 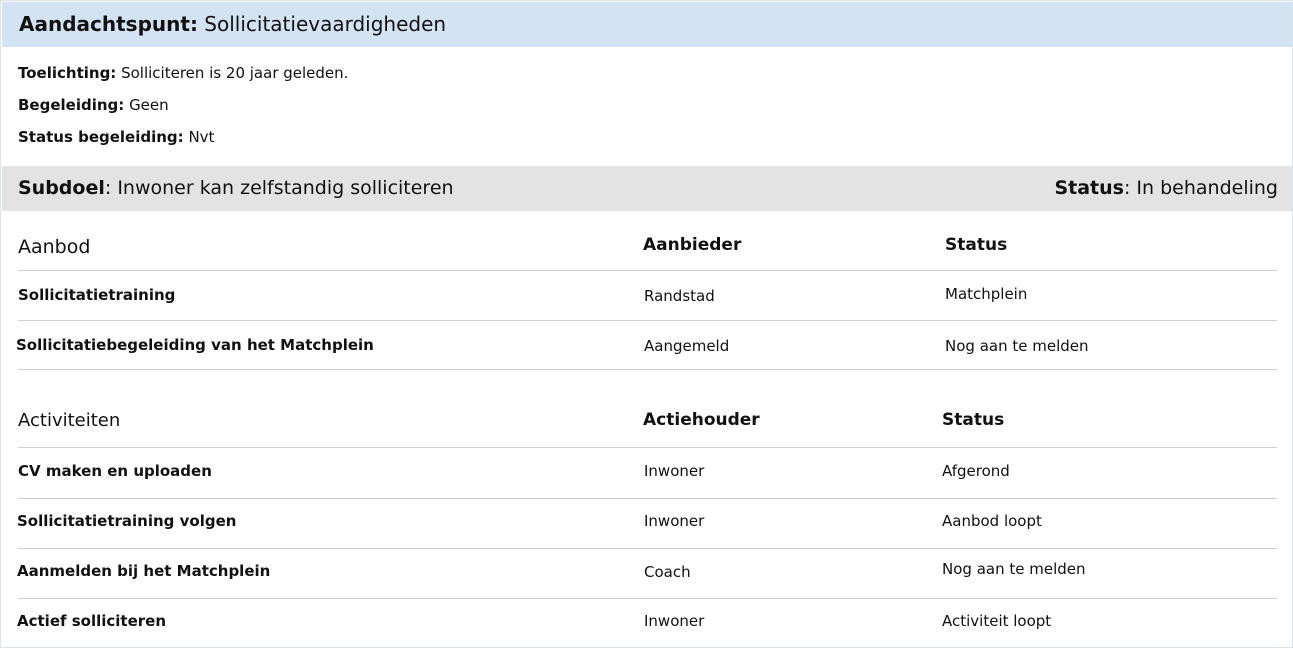 What do you see at coordinates (674, 471) in the screenshot?
I see `activiteit-row-1-actiehouder: Inwoner` at bounding box center [674, 471].